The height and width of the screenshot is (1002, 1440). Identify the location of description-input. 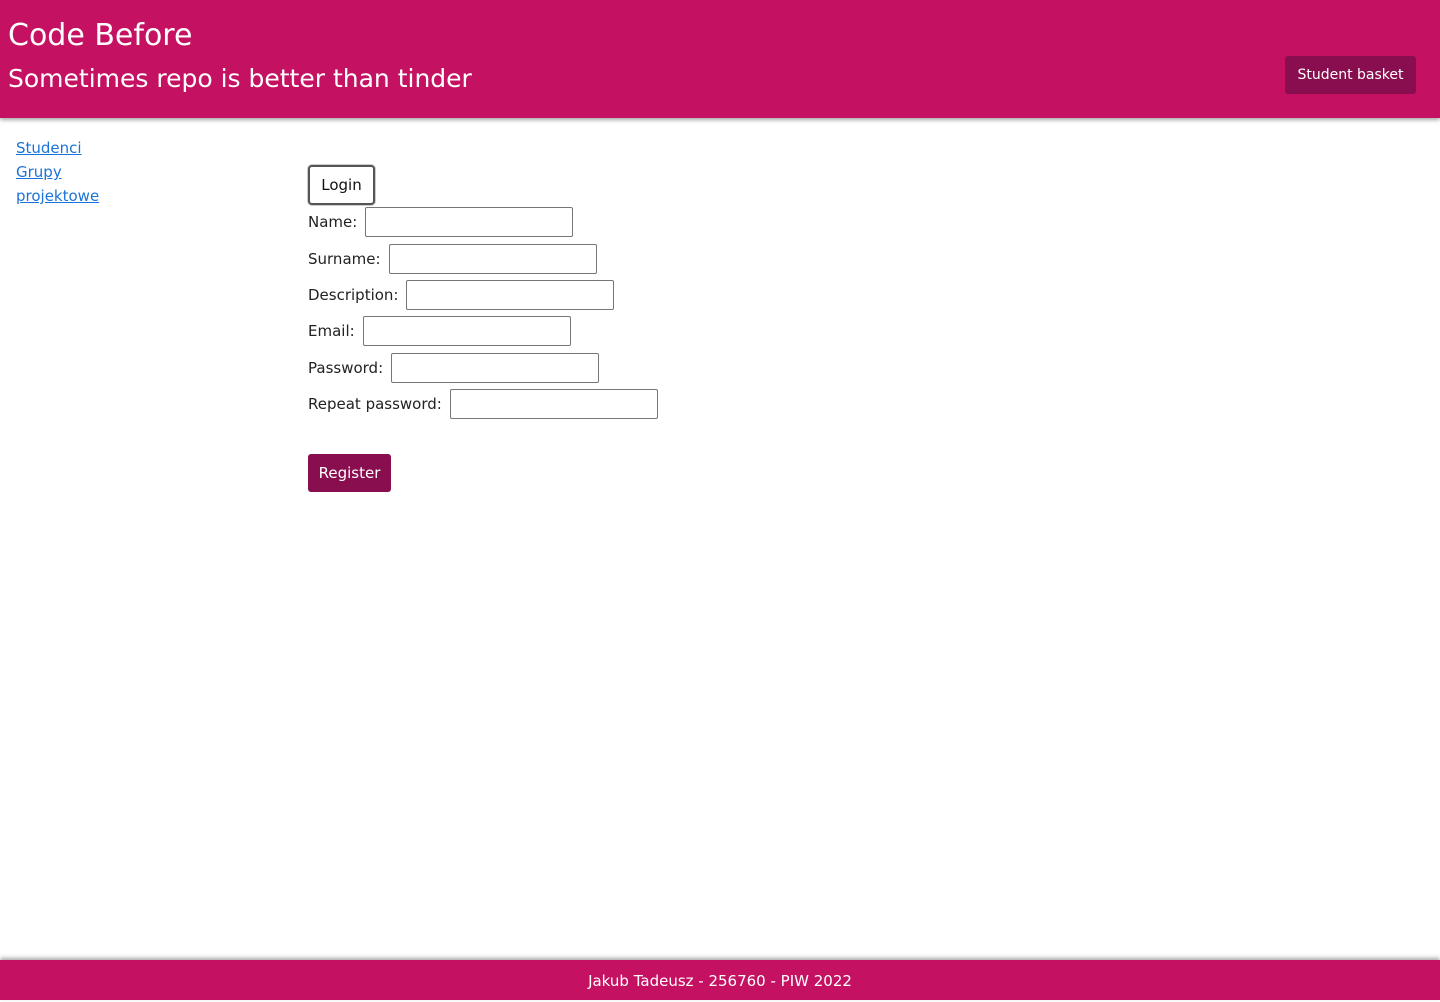
(510, 295).